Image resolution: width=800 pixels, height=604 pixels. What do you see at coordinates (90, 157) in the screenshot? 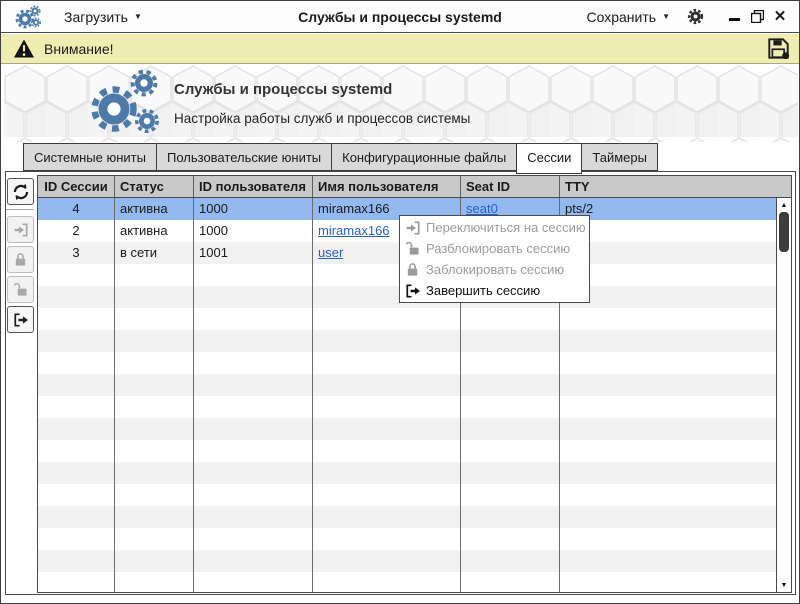
I see `tab-system-units: Системные юниты` at bounding box center [90, 157].